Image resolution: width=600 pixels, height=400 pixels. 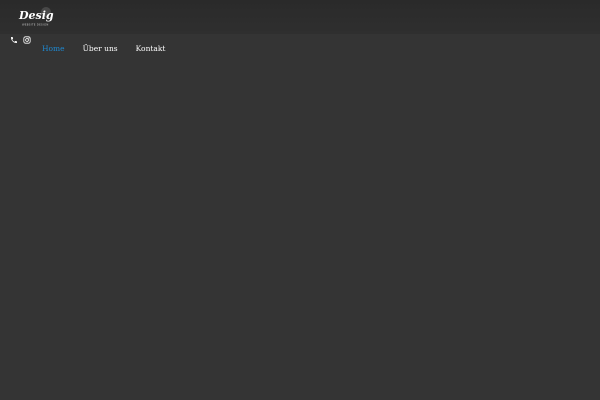 I want to click on logo-image: Design WEBSITE DESIGN, so click(x=36, y=17).